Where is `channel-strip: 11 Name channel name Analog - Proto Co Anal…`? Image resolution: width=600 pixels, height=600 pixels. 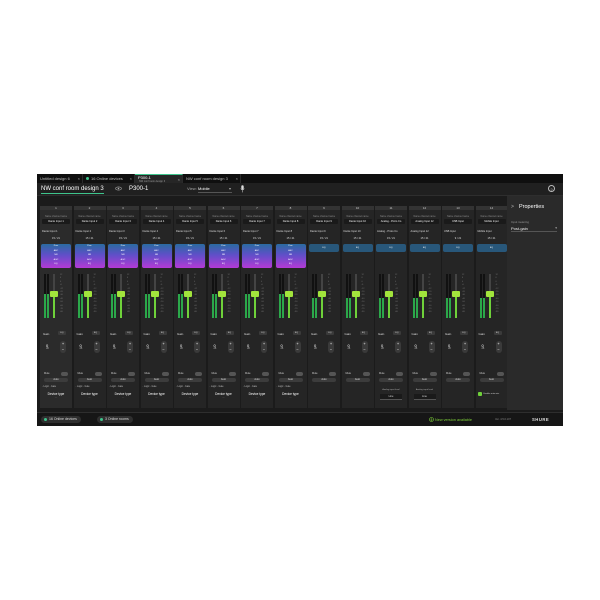
channel-strip: 11 Name channel name Analog - Proto Co Anal… is located at coordinates (391, 307).